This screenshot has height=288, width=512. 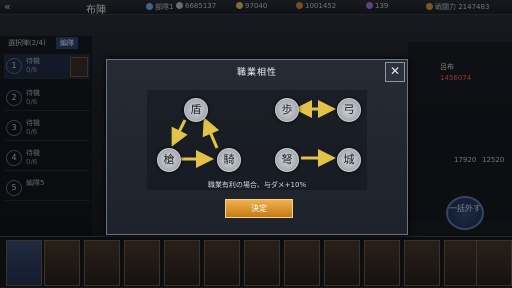 I want to click on spear-class-icon: 槍, so click(x=169, y=160).